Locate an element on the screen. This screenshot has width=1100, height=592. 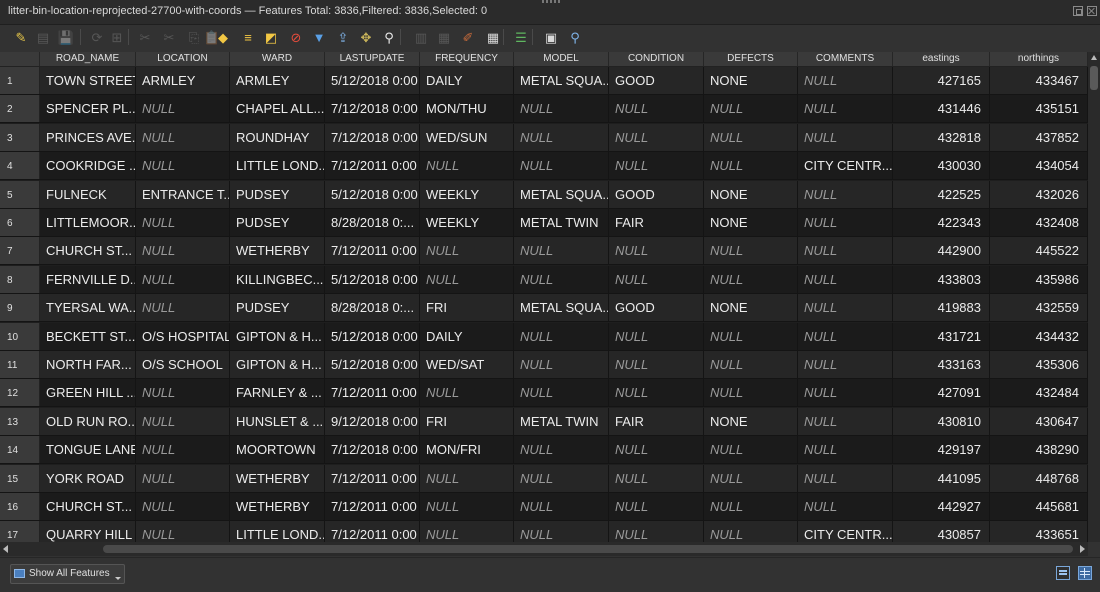
cell-road-name: YORK ROAD is located at coordinates (88, 478).